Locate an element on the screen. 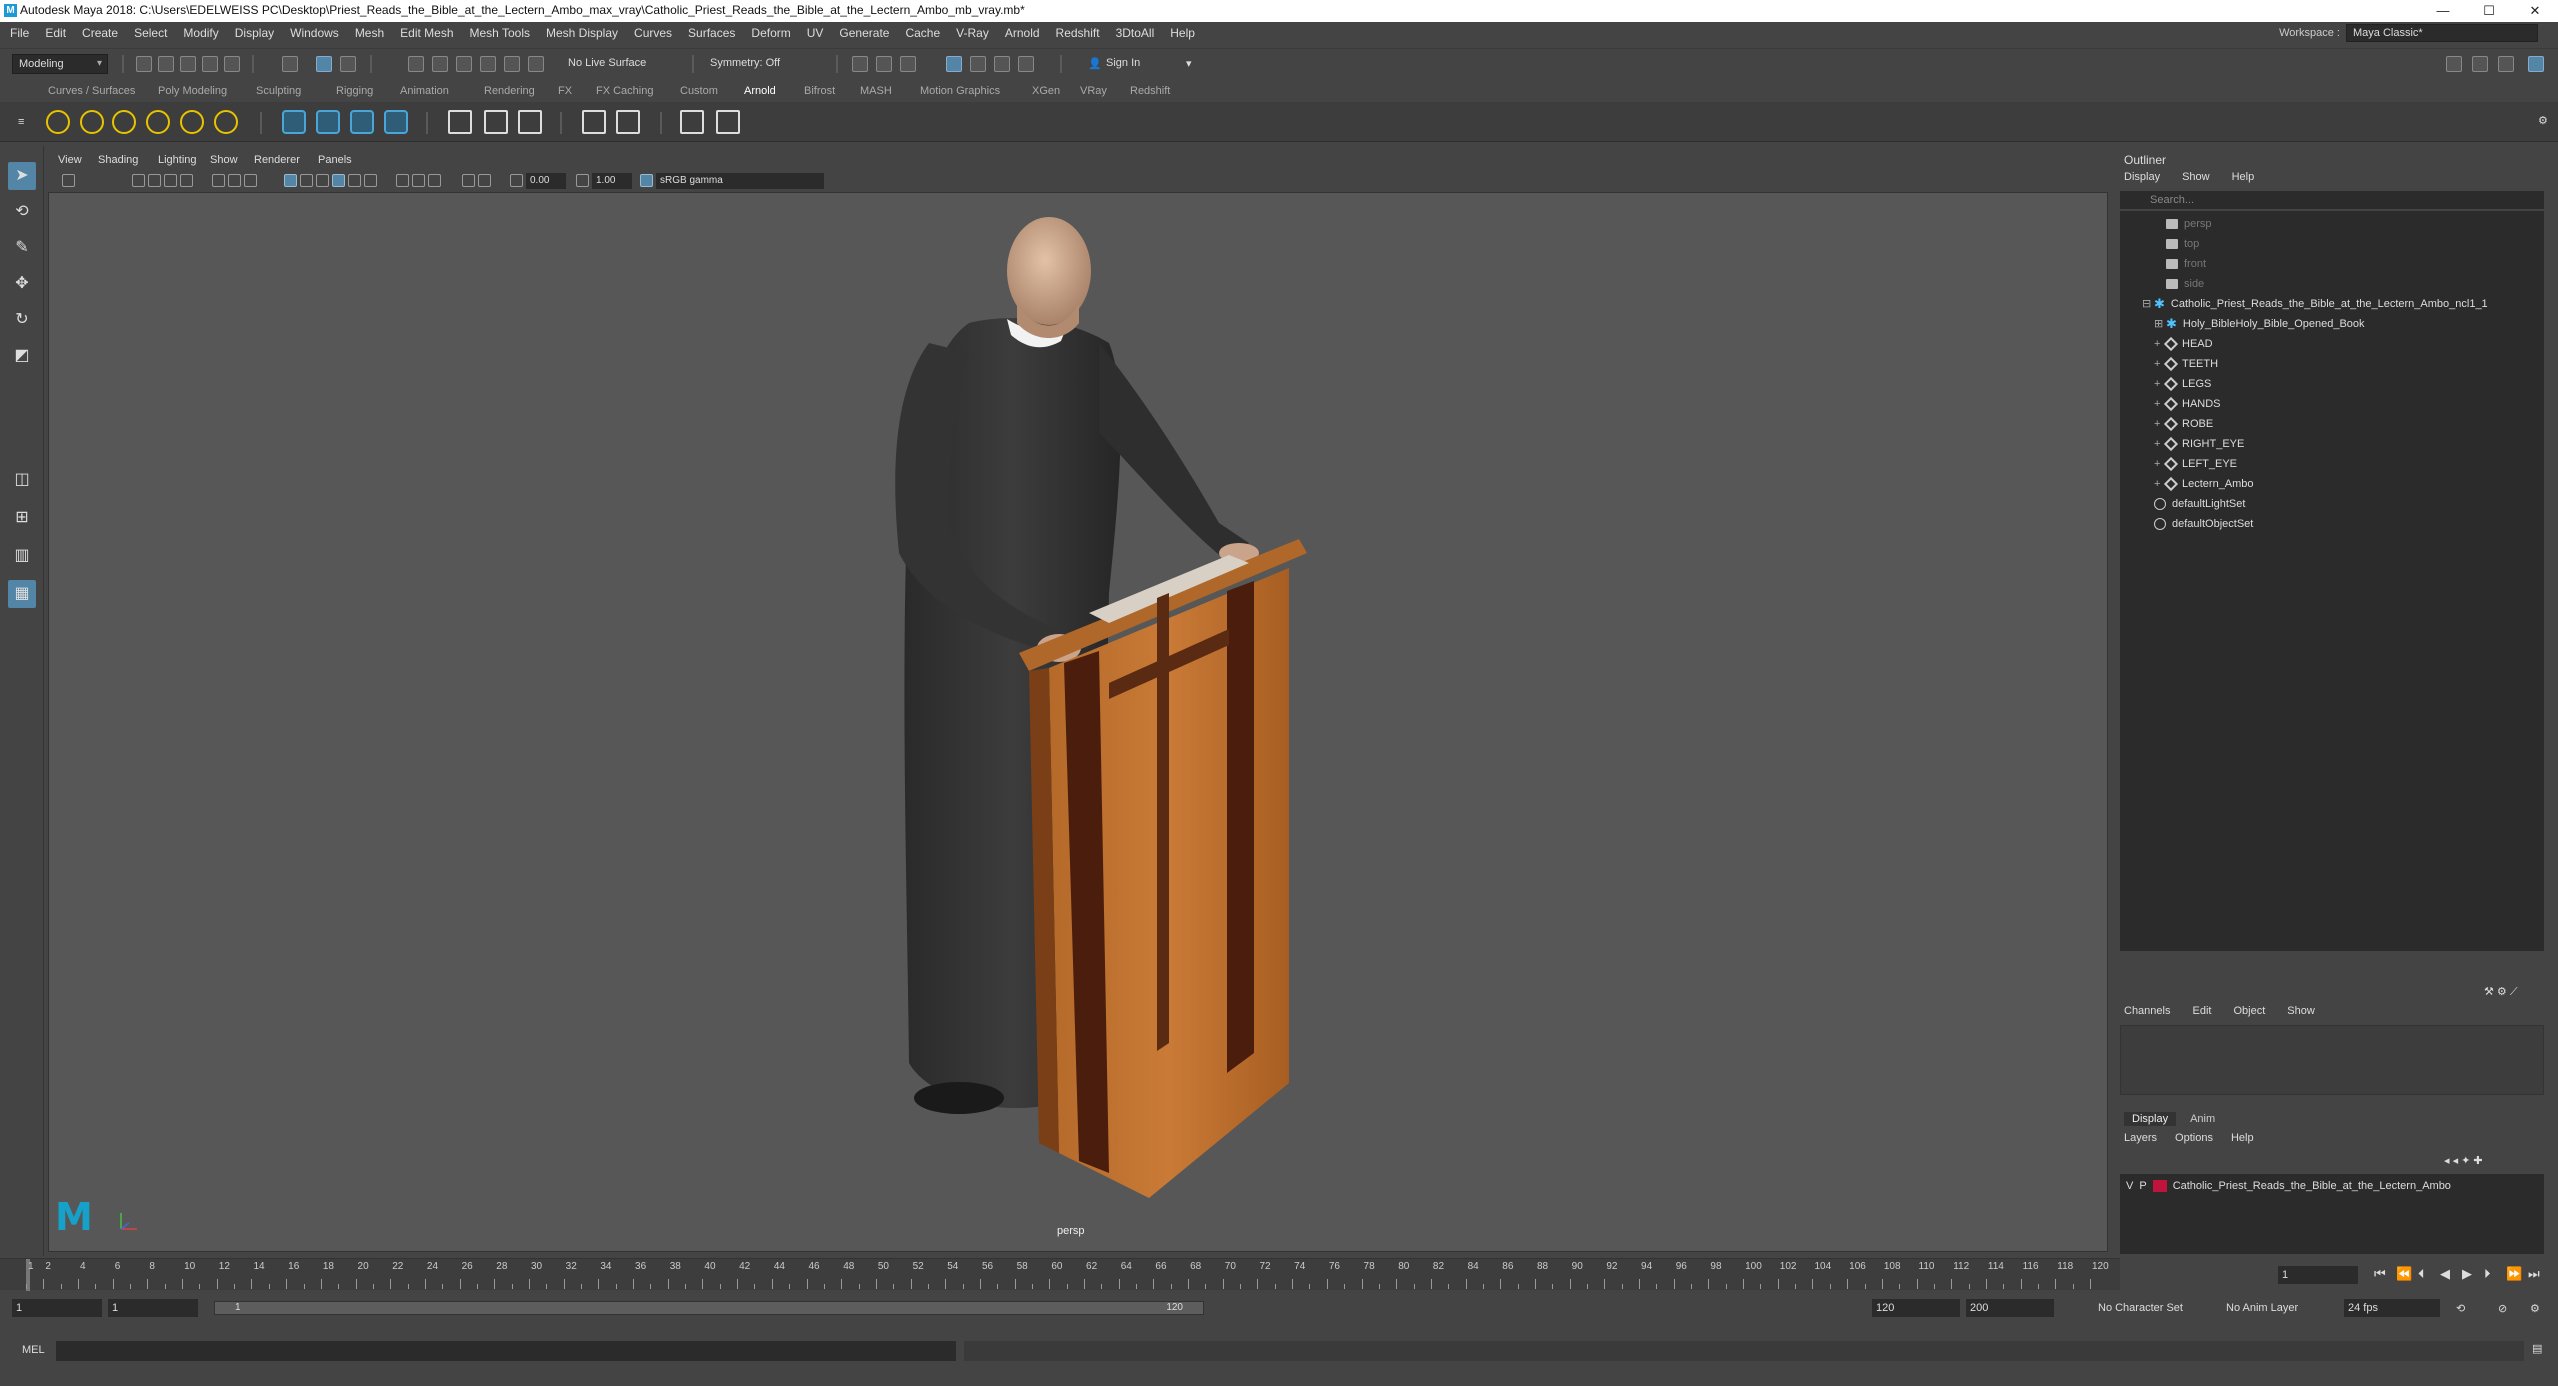 The height and width of the screenshot is (1386, 2558). 2d-pan-zoom-icon is located at coordinates (170, 180).